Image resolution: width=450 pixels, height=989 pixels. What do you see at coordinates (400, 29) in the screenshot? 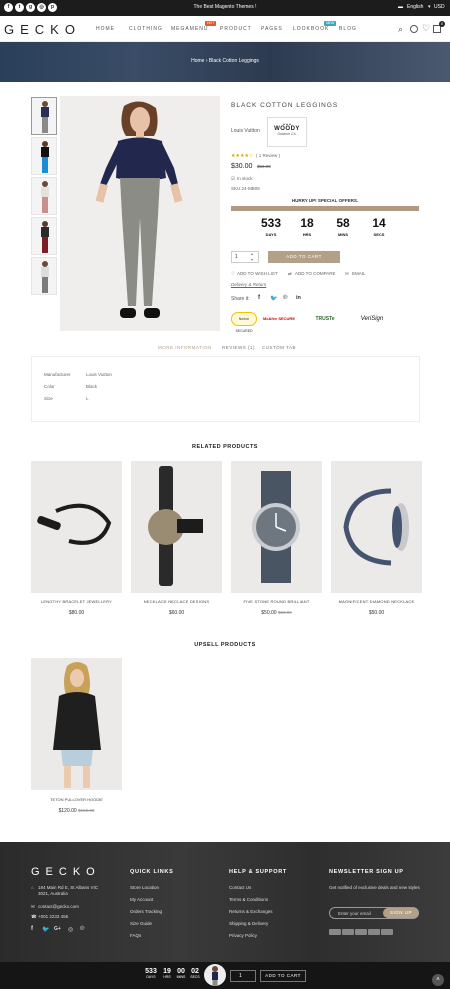
I see `search-icon: ⌕` at bounding box center [400, 29].